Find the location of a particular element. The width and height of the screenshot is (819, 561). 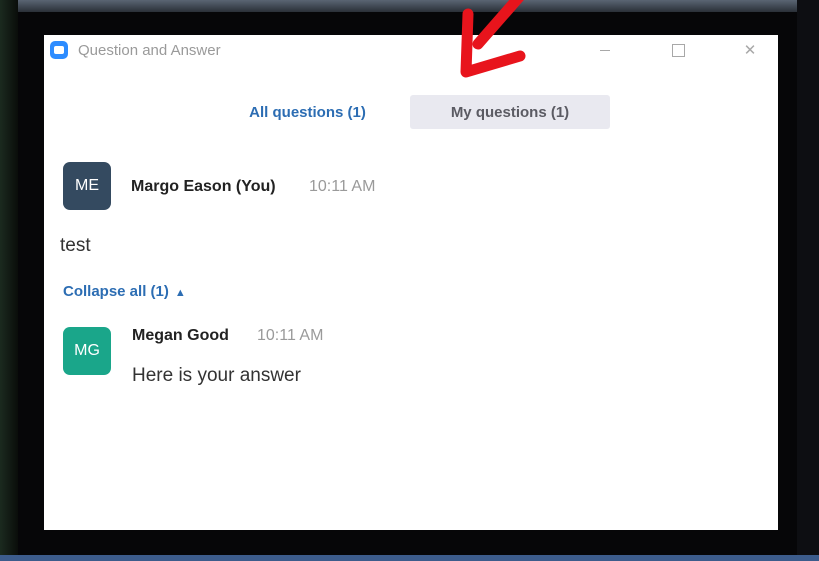

collapse-all-link: Collapse all (1) ▲ is located at coordinates (124, 291).